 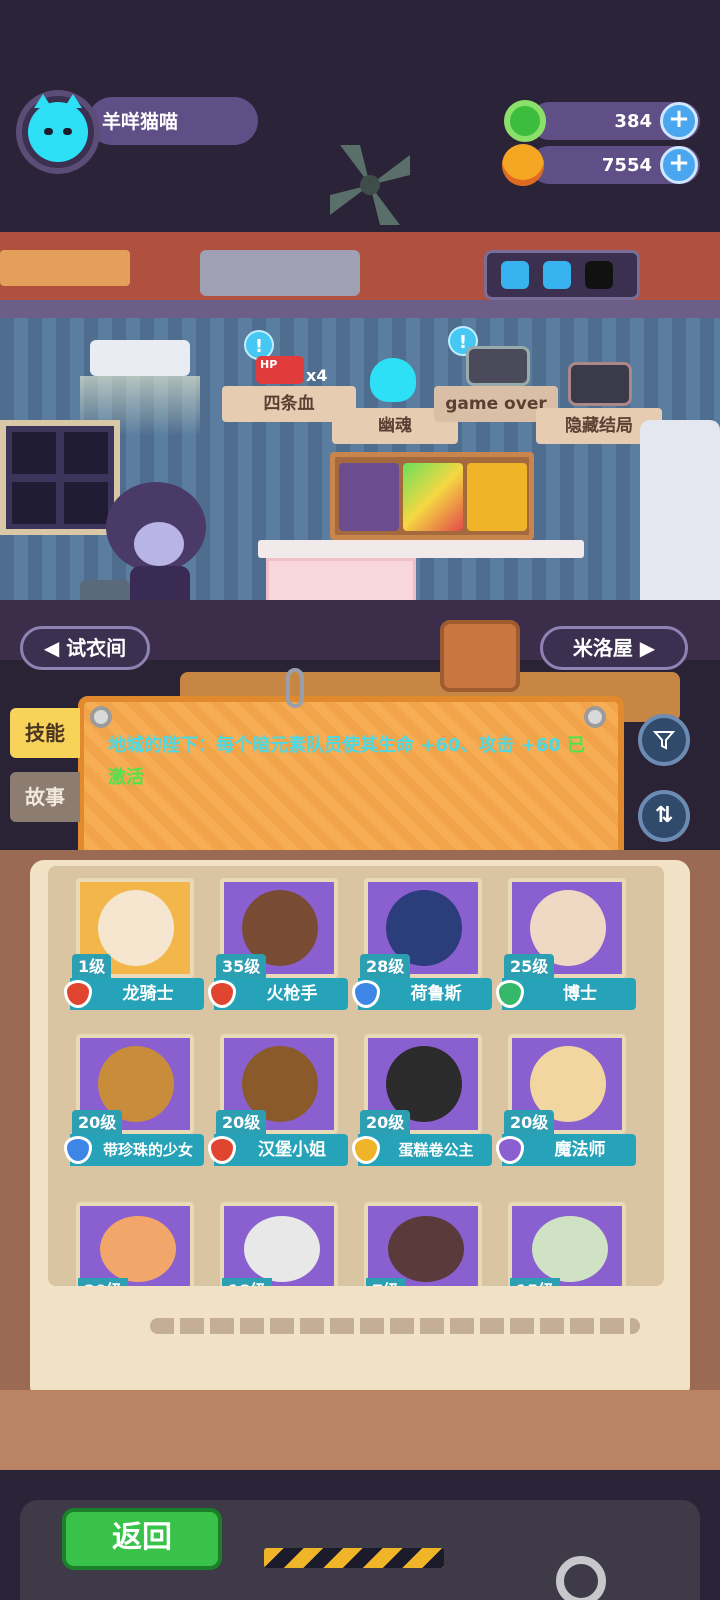 I want to click on filter-icon, so click(x=664, y=740).